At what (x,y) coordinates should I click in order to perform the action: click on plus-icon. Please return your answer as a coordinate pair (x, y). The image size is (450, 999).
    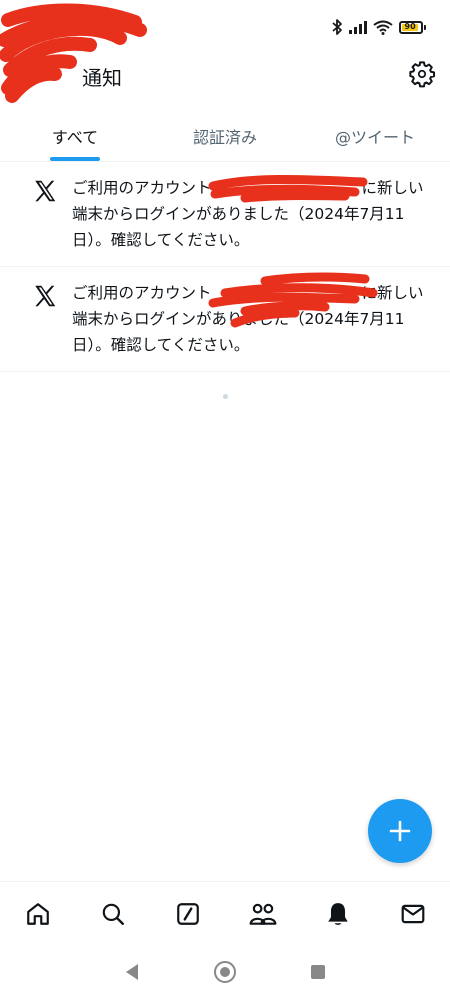
    Looking at the image, I should click on (400, 831).